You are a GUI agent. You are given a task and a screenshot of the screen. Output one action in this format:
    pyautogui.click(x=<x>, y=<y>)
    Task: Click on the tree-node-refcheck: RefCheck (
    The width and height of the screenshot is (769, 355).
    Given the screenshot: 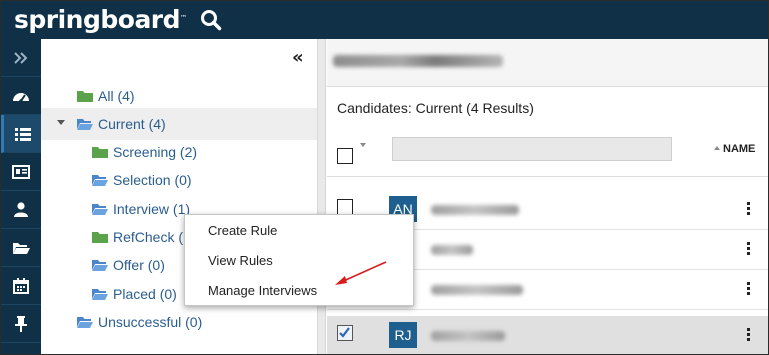 What is the action you would take?
    pyautogui.click(x=137, y=237)
    